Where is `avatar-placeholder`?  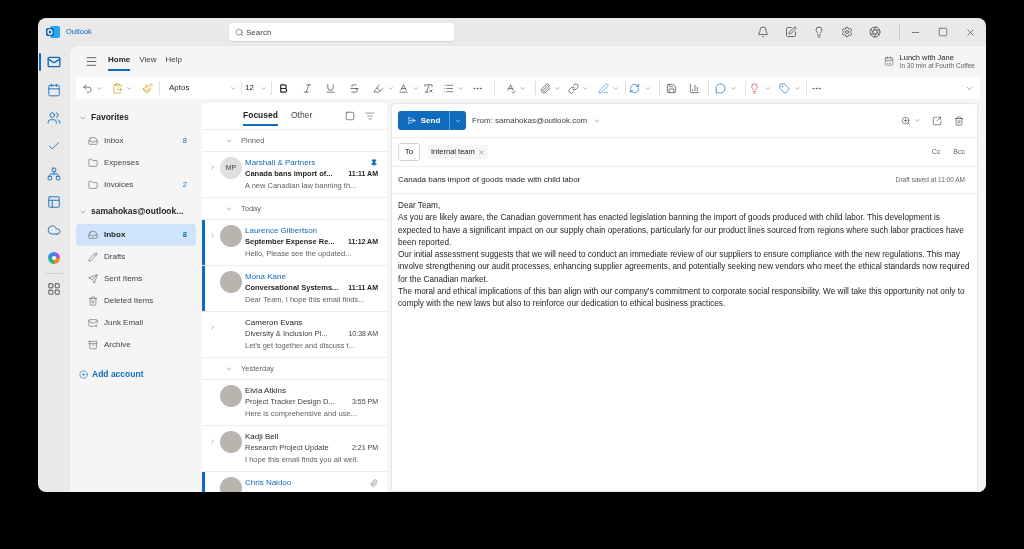
avatar-placeholder is located at coordinates (231, 236).